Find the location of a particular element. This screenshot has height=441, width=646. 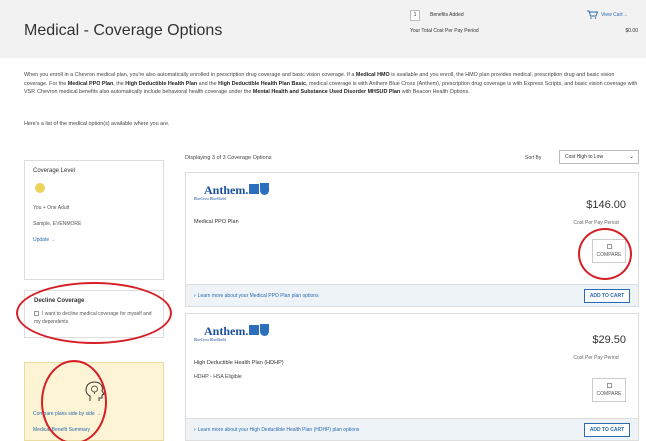

intro-bold: Medical HMO is located at coordinates (372, 75).